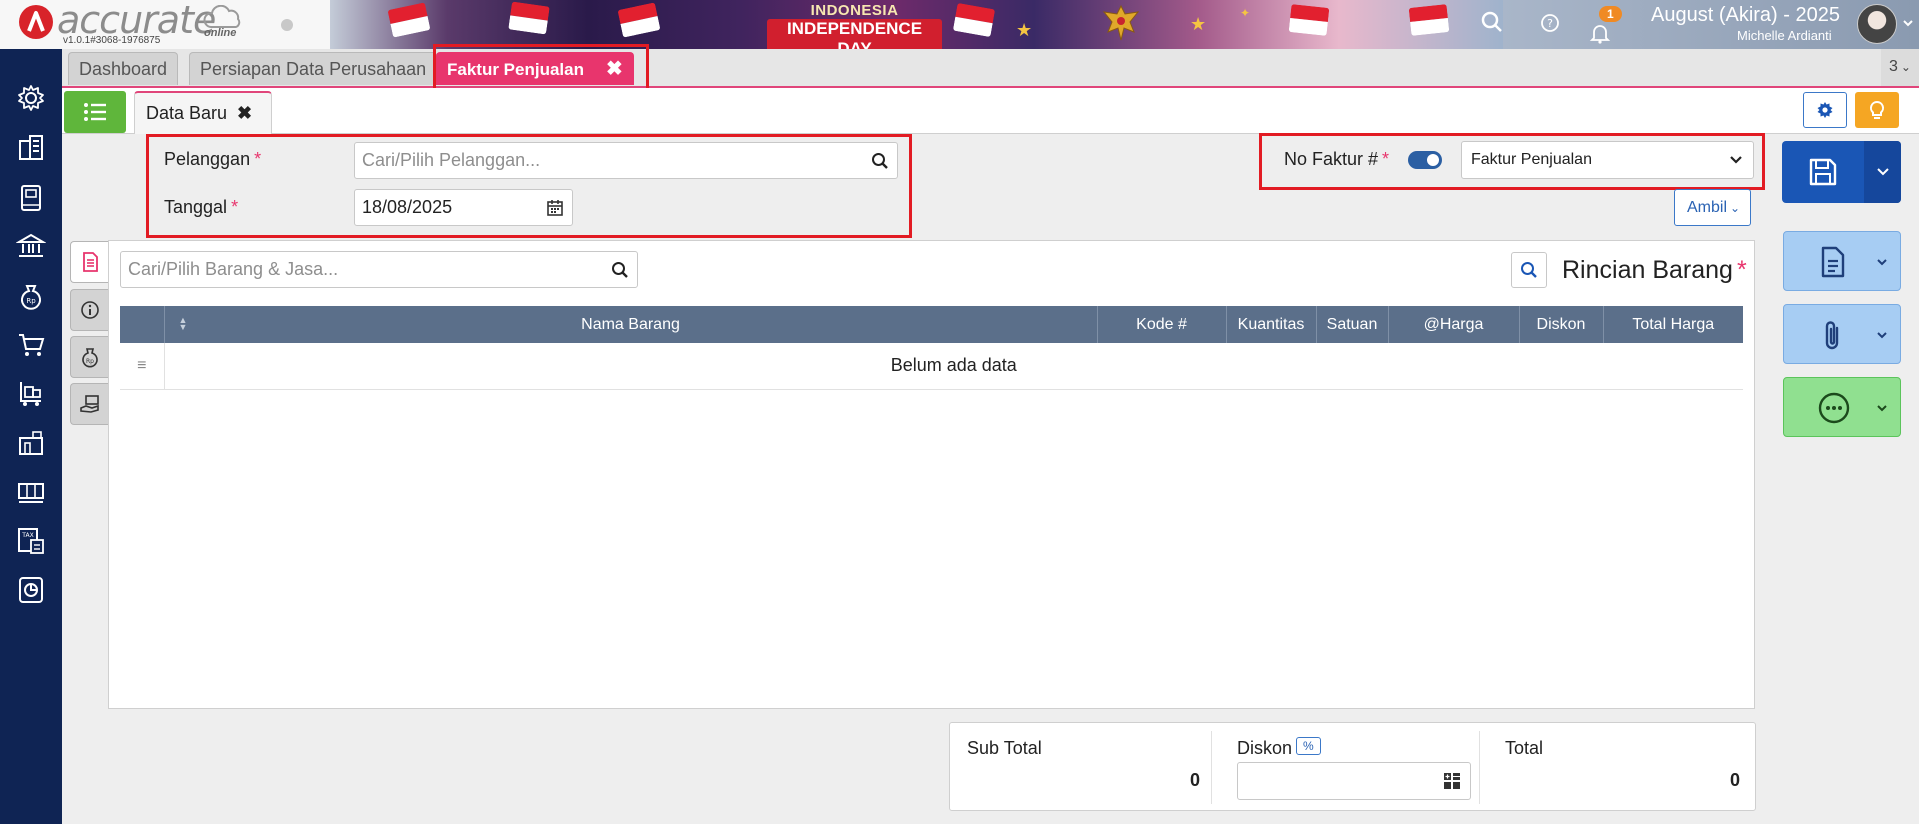 Image resolution: width=1919 pixels, height=824 pixels. I want to click on column-label: Nama Barang, so click(630, 324).